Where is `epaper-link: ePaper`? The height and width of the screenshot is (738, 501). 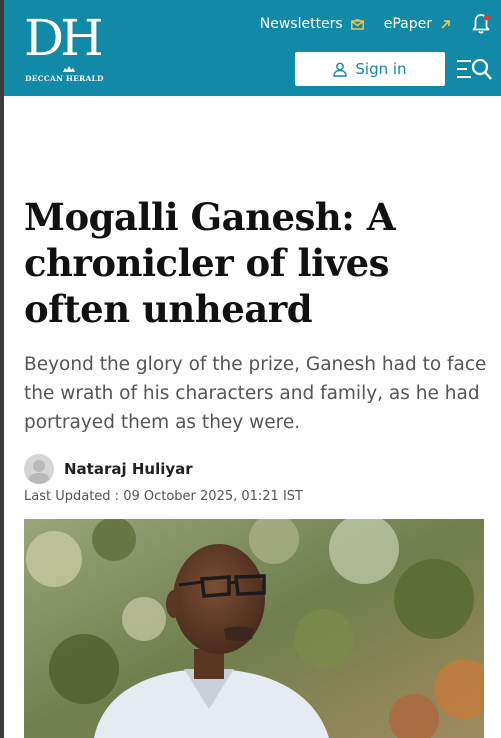 epaper-link: ePaper is located at coordinates (417, 24).